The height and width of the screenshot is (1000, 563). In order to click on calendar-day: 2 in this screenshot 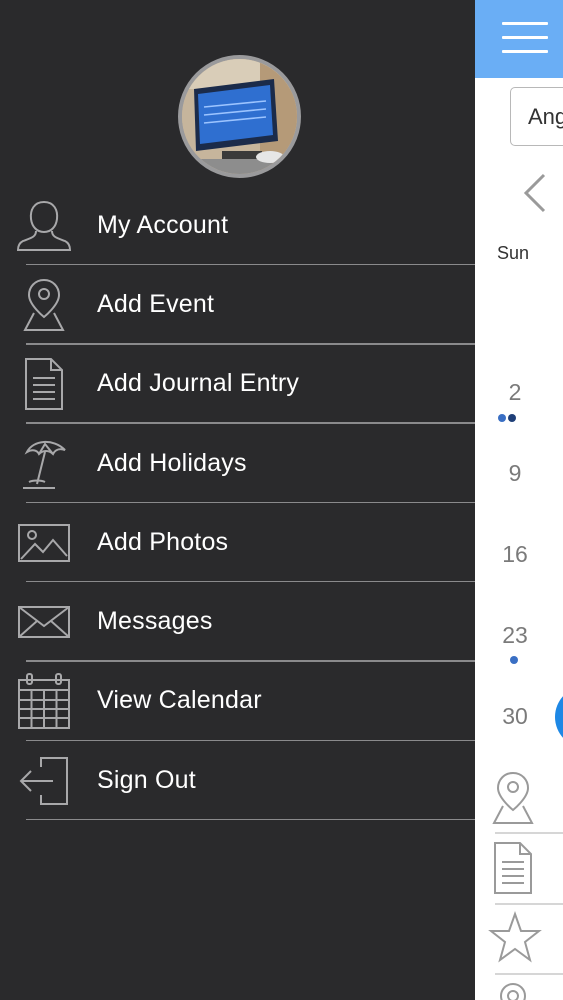, I will do `click(515, 392)`.